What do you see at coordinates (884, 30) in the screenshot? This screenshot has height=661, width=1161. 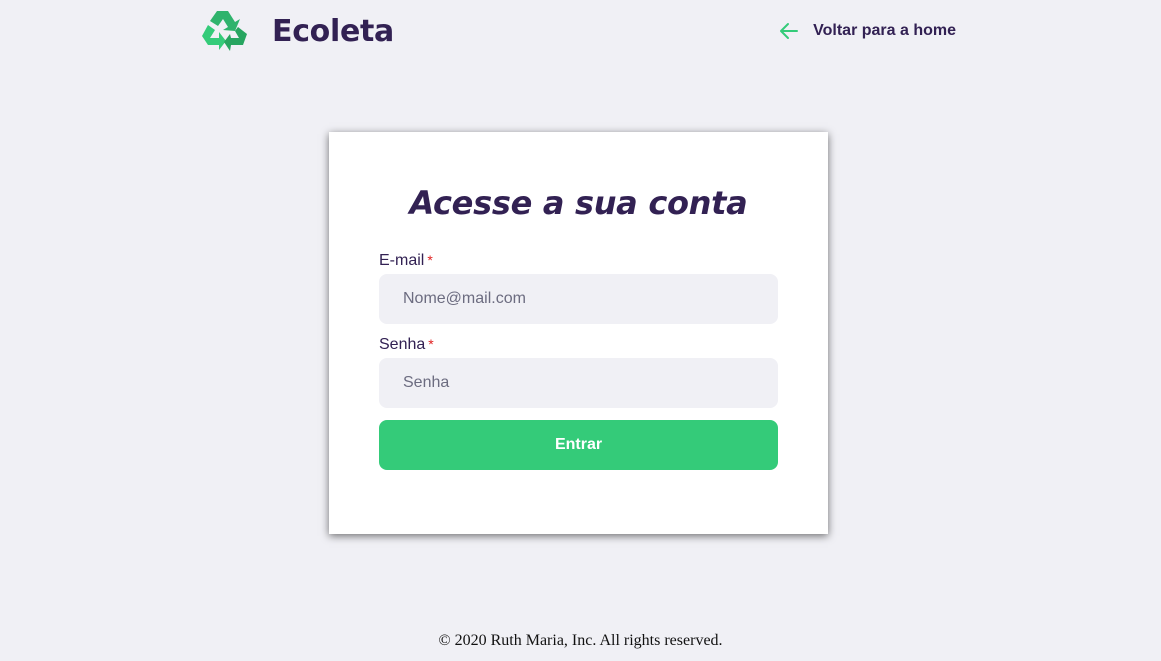 I see `back-to-home-label: Voltar para a home` at bounding box center [884, 30].